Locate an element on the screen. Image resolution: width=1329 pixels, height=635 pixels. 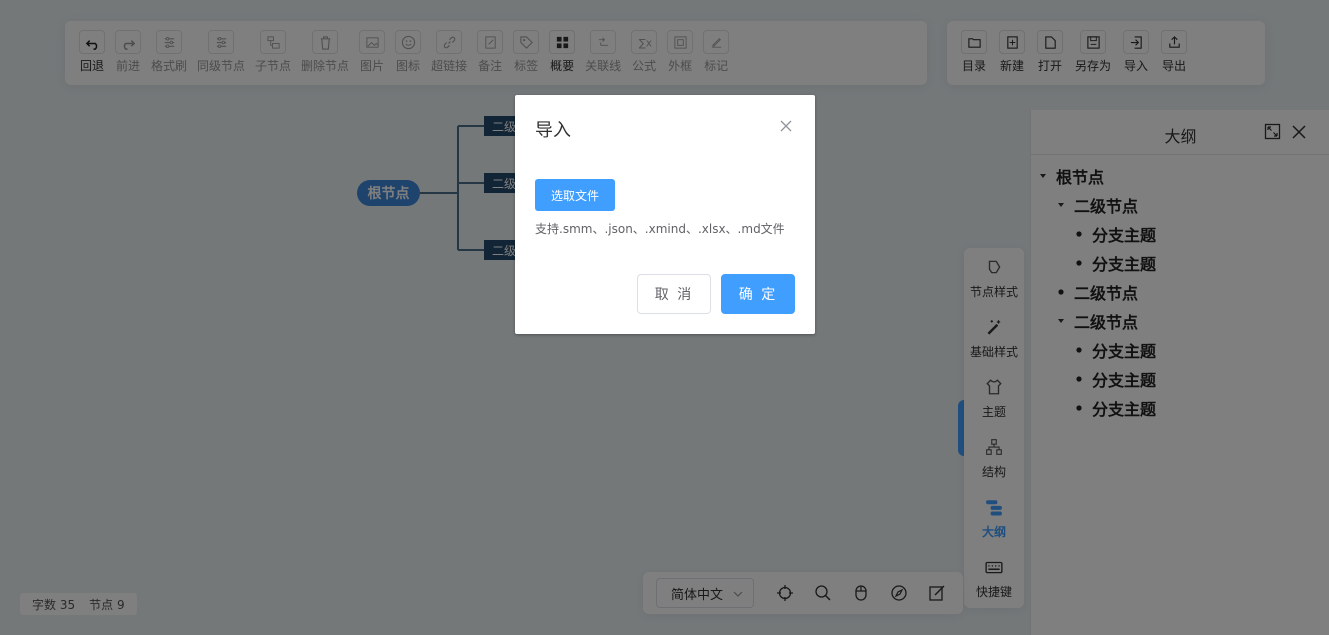
supported-formats-tip: 支持.smm、.json、.xmind、.xlsx、.md文件 is located at coordinates (660, 229).